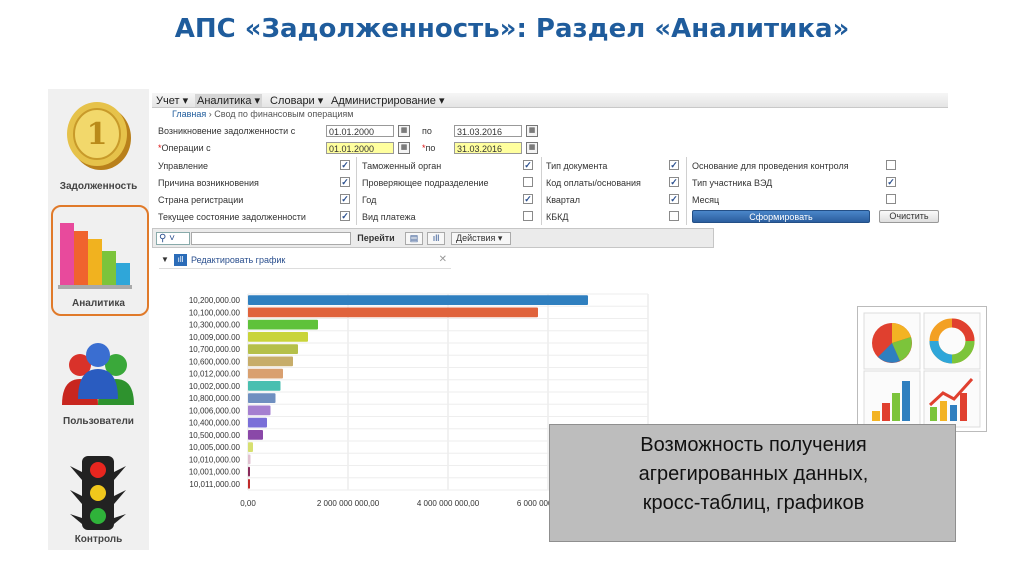 Image resolution: width=1024 pixels, height=576 pixels. I want to click on sidebar-item-label: Контроль, so click(98, 539).